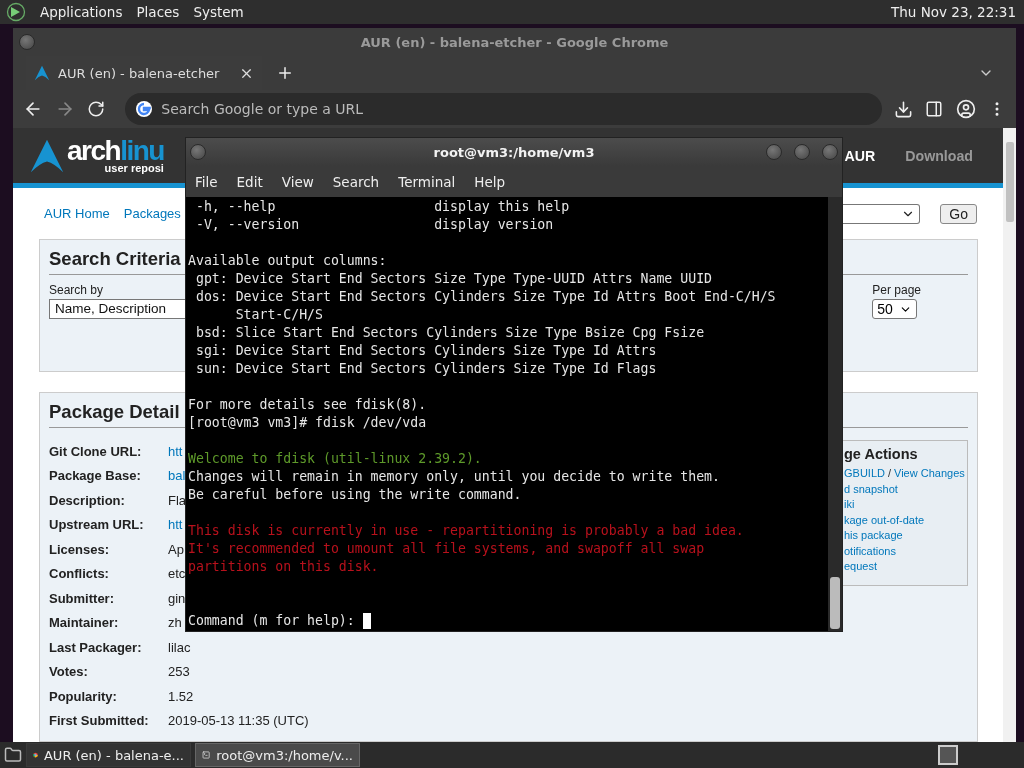 Image resolution: width=1024 pixels, height=768 pixels. What do you see at coordinates (450, 333) in the screenshot?
I see `terminal-line: bsd: Slice Start End Sectors Cylinders Size Type Bsize Cpg Fsize` at bounding box center [450, 333].